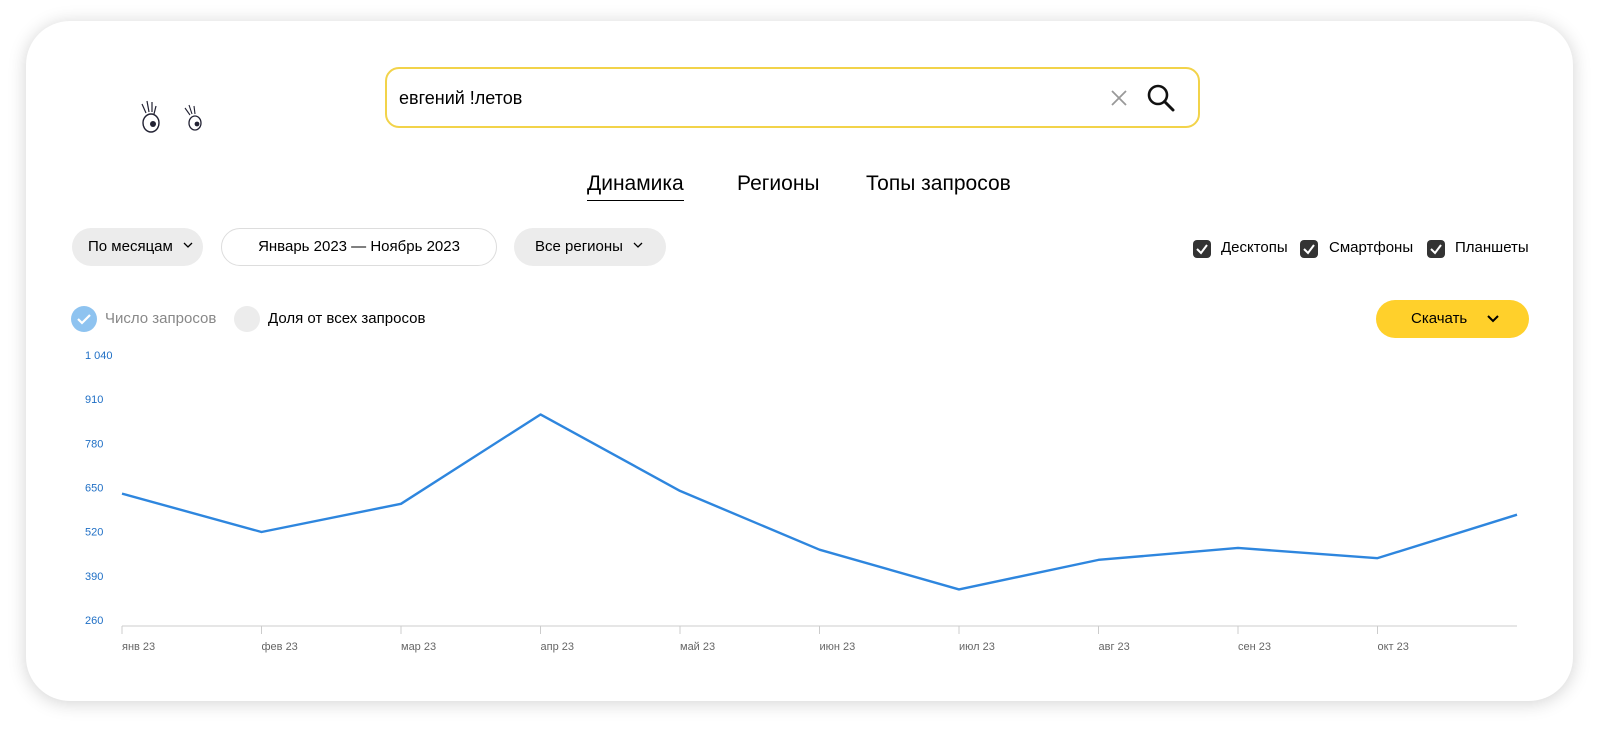  What do you see at coordinates (1254, 647) in the screenshot?
I see `x-tick-label: сен 23` at bounding box center [1254, 647].